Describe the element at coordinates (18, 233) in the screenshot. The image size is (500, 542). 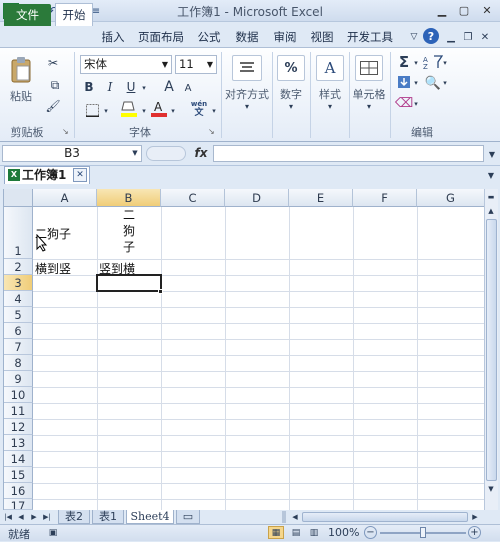
I see `row-header-1: 1` at that location.